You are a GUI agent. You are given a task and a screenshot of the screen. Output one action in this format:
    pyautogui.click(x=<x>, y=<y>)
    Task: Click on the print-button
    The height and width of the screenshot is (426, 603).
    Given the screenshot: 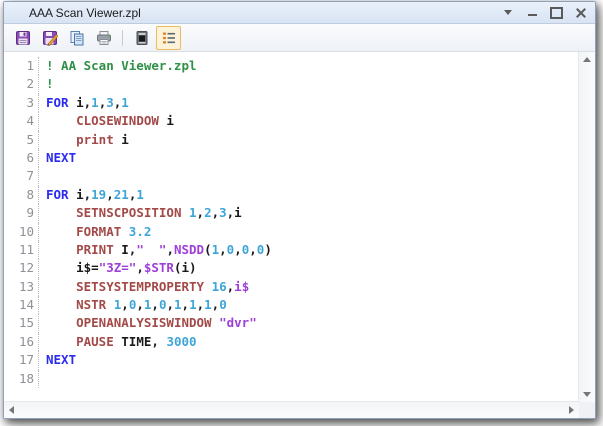 What is the action you would take?
    pyautogui.click(x=103, y=38)
    